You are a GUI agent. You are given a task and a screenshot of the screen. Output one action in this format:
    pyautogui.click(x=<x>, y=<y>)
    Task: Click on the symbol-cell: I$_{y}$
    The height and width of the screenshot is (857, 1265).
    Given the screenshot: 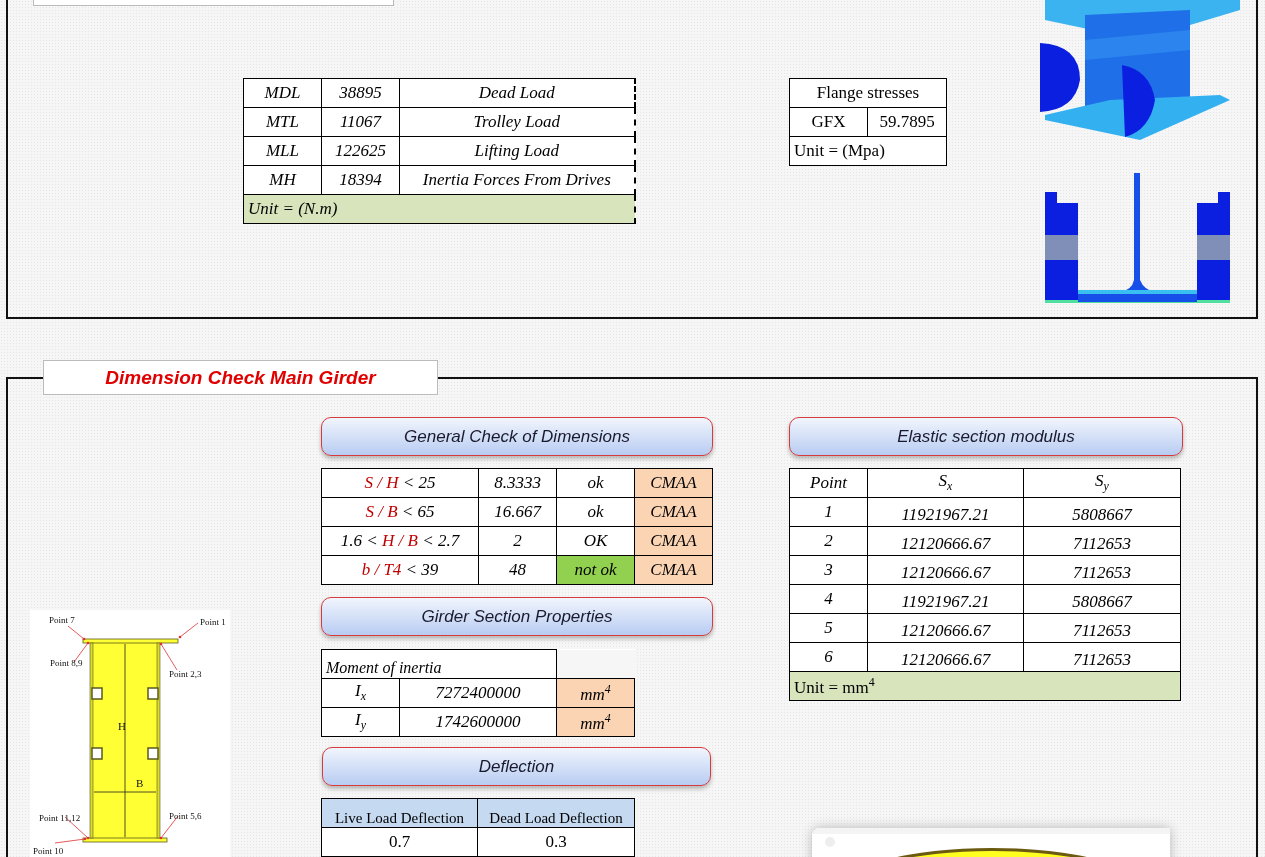 What is the action you would take?
    pyautogui.click(x=360, y=722)
    